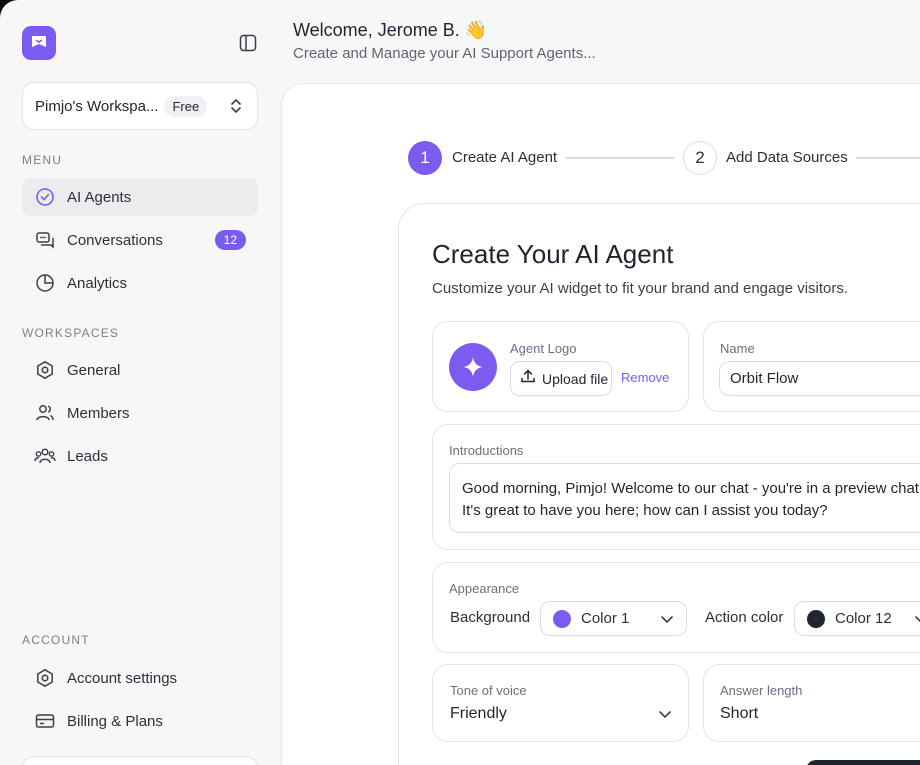 Image resolution: width=920 pixels, height=765 pixels. What do you see at coordinates (71, 333) in the screenshot?
I see `workspaces-section-label: WORKSPACES` at bounding box center [71, 333].